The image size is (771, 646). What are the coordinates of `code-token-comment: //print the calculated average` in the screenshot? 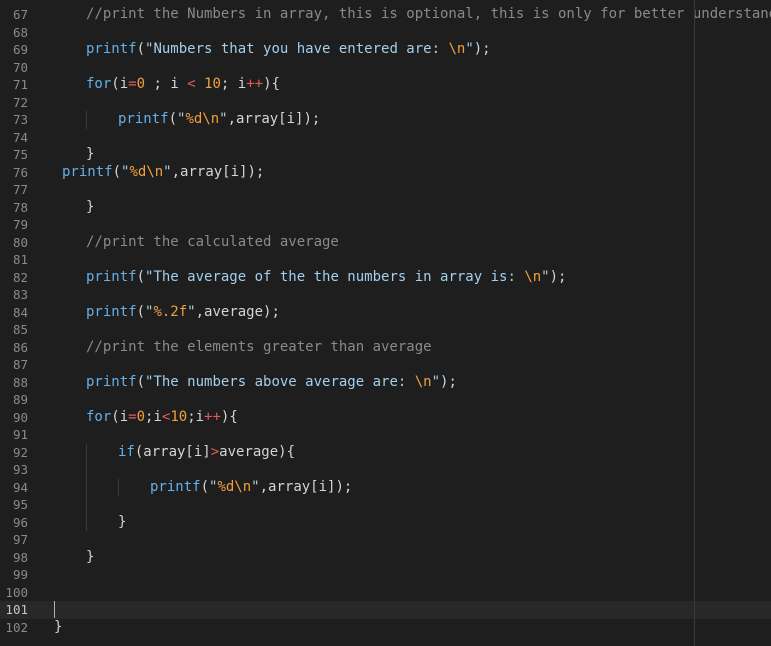 It's located at (212, 241).